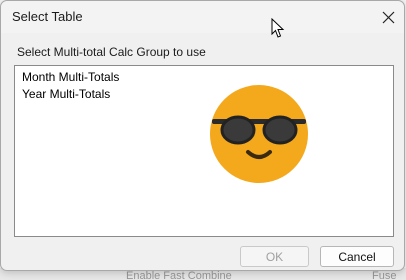 This screenshot has width=406, height=280. I want to click on mouse-pointer-icon, so click(278, 28).